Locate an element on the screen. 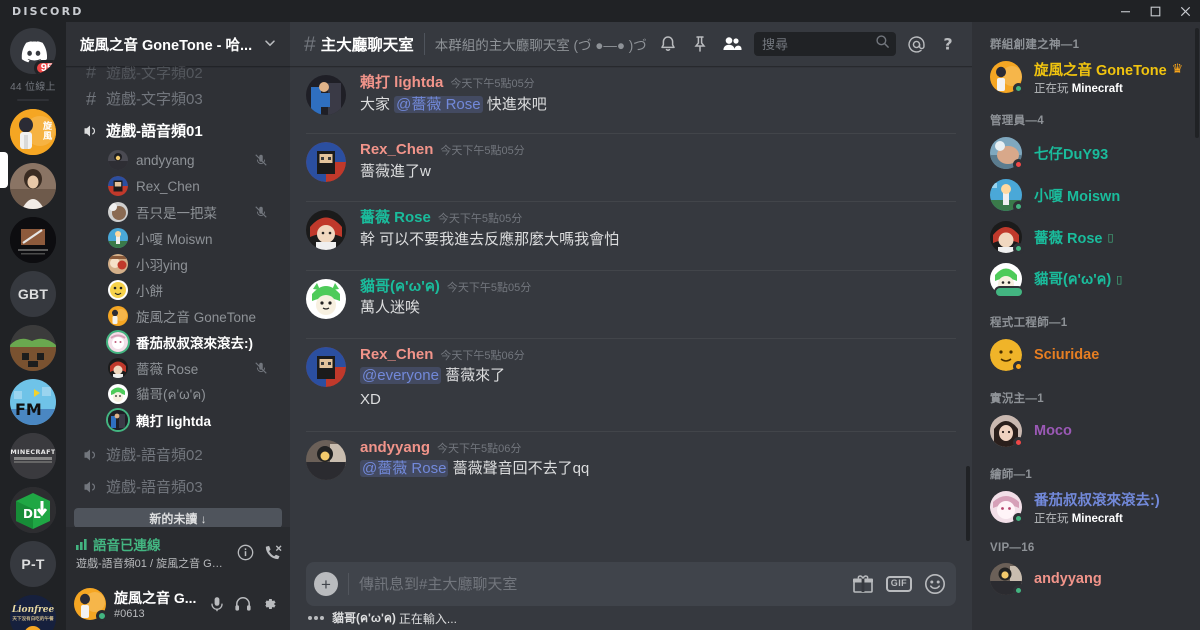  guild-icon-photo is located at coordinates (33, 186).